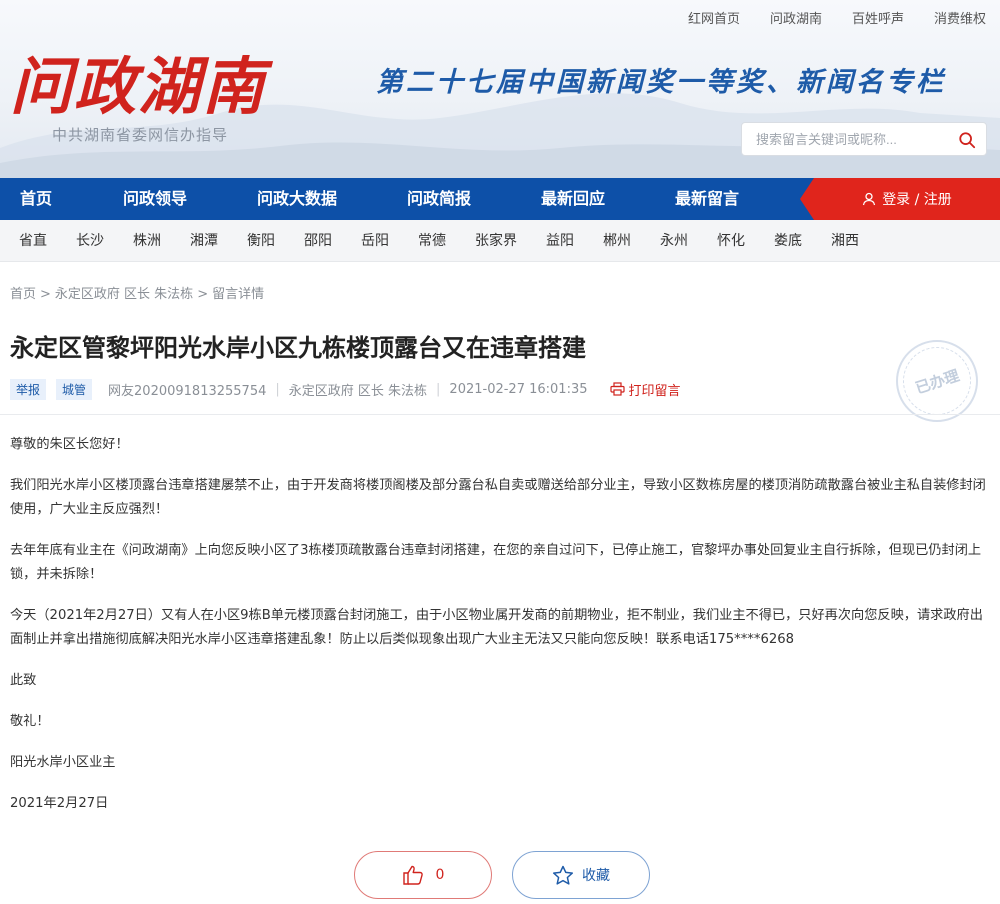 The width and height of the screenshot is (1000, 904). Describe the element at coordinates (23, 680) in the screenshot. I see `content-paragraph: 此致` at that location.